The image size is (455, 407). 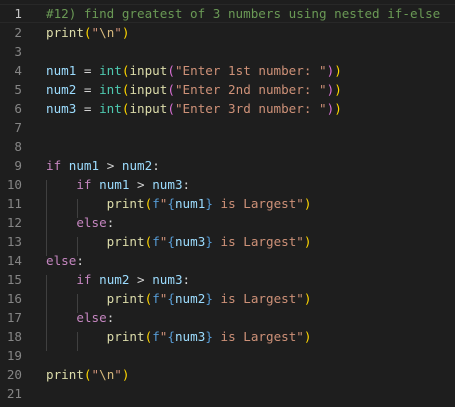 I want to click on code-line: 16 print(f"{num2} is Largest"), so click(x=227, y=298).